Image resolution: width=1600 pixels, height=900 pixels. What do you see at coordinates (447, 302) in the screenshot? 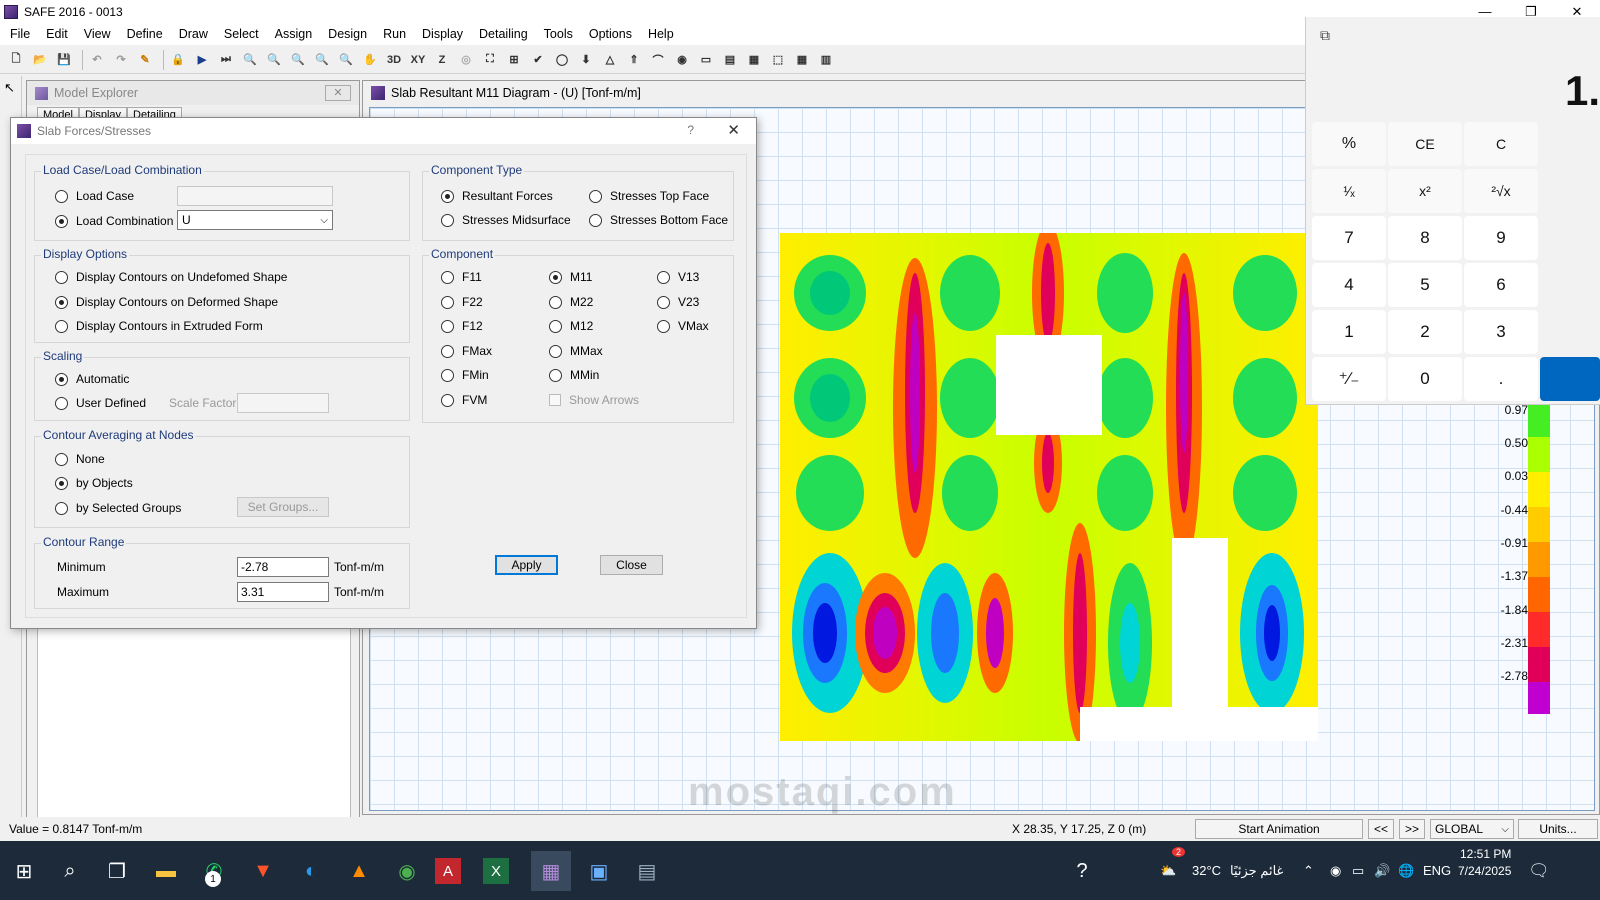
I see `f22-radio` at bounding box center [447, 302].